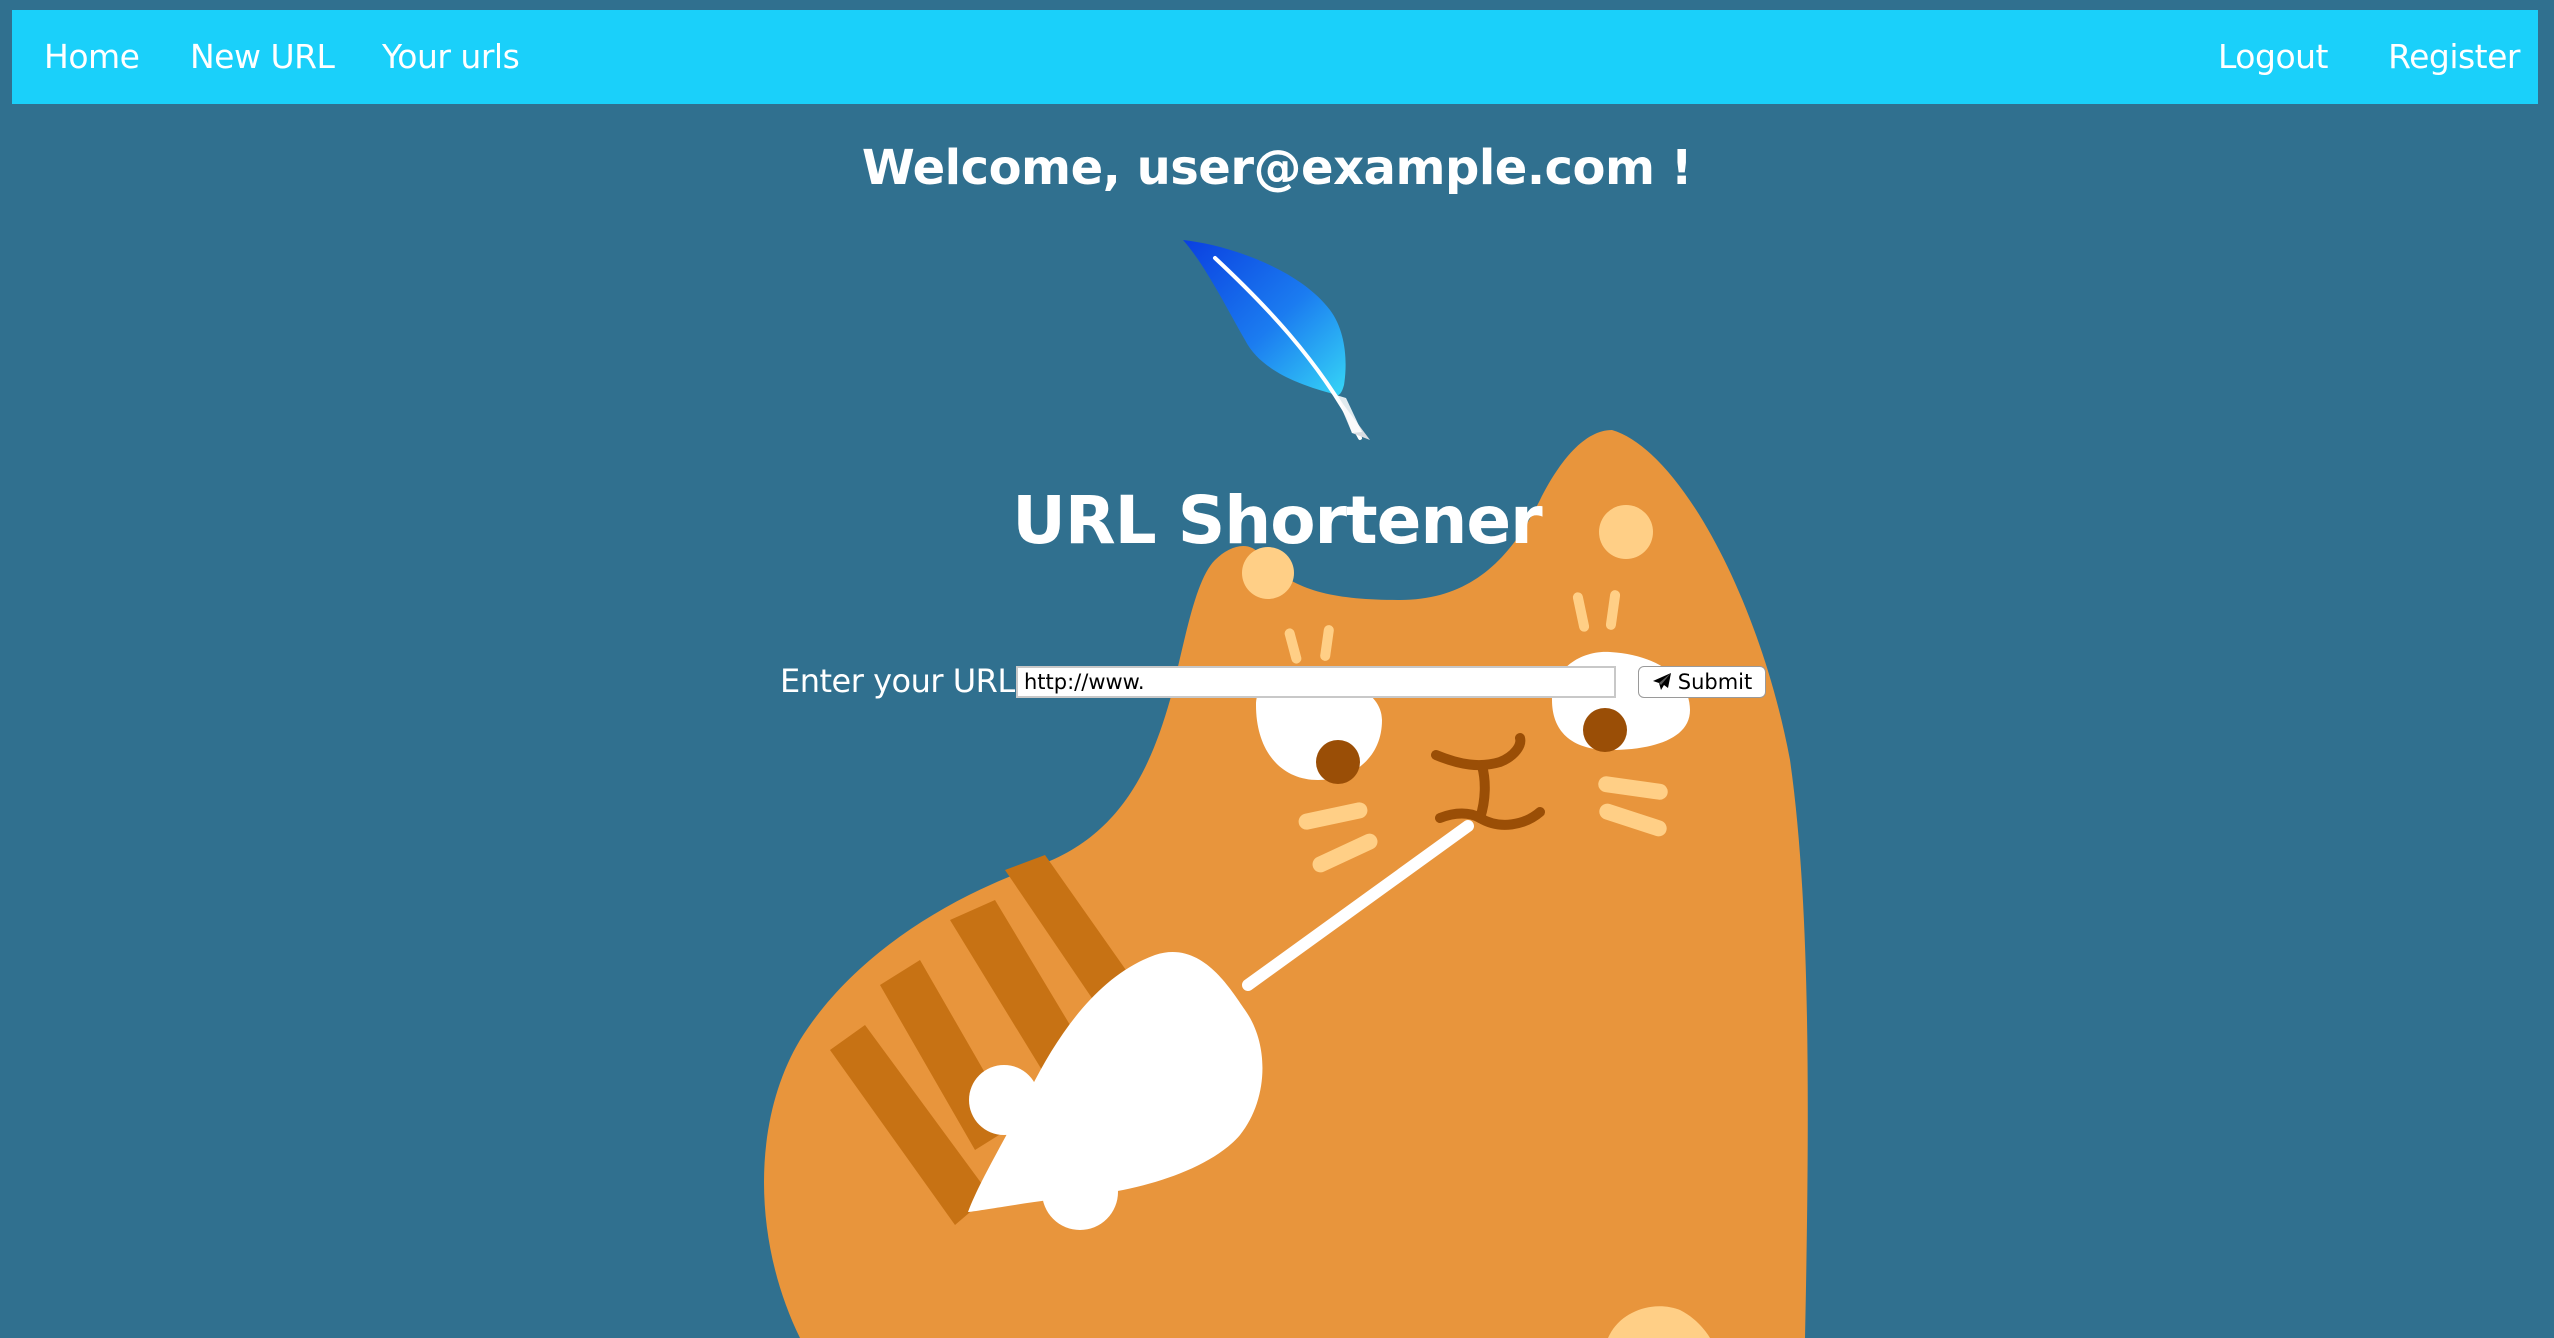  What do you see at coordinates (451, 57) in the screenshot?
I see `nav-link-your-urls: Your urls` at bounding box center [451, 57].